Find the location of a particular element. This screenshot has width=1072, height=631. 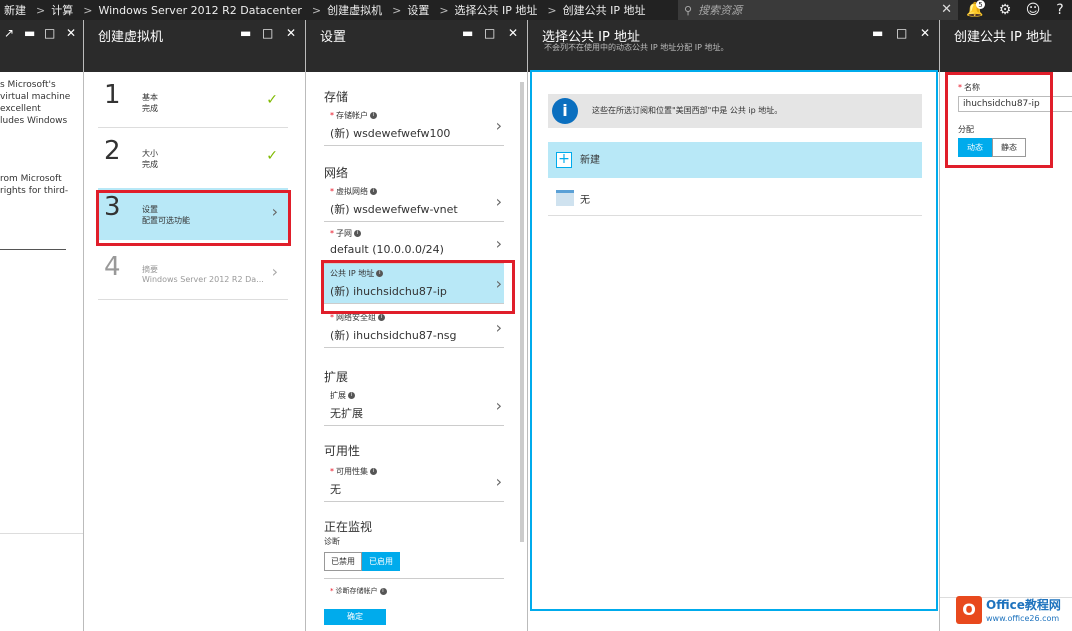

diagnostics-toggle: 已禁用 已启用 is located at coordinates (362, 561).